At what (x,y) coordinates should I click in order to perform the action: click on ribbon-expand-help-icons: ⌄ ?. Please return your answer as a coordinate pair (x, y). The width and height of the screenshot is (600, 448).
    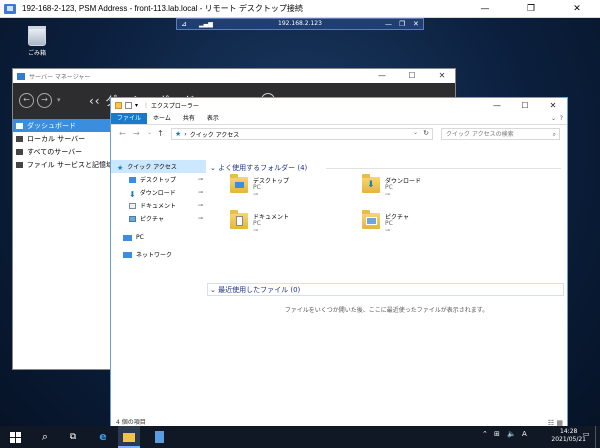
    Looking at the image, I should click on (557, 119).